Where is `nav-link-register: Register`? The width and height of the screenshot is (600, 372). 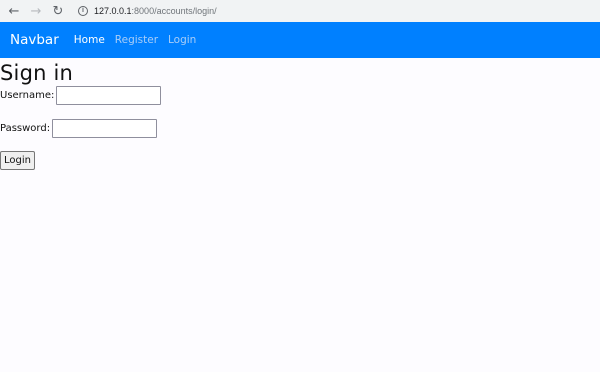 nav-link-register: Register is located at coordinates (136, 40).